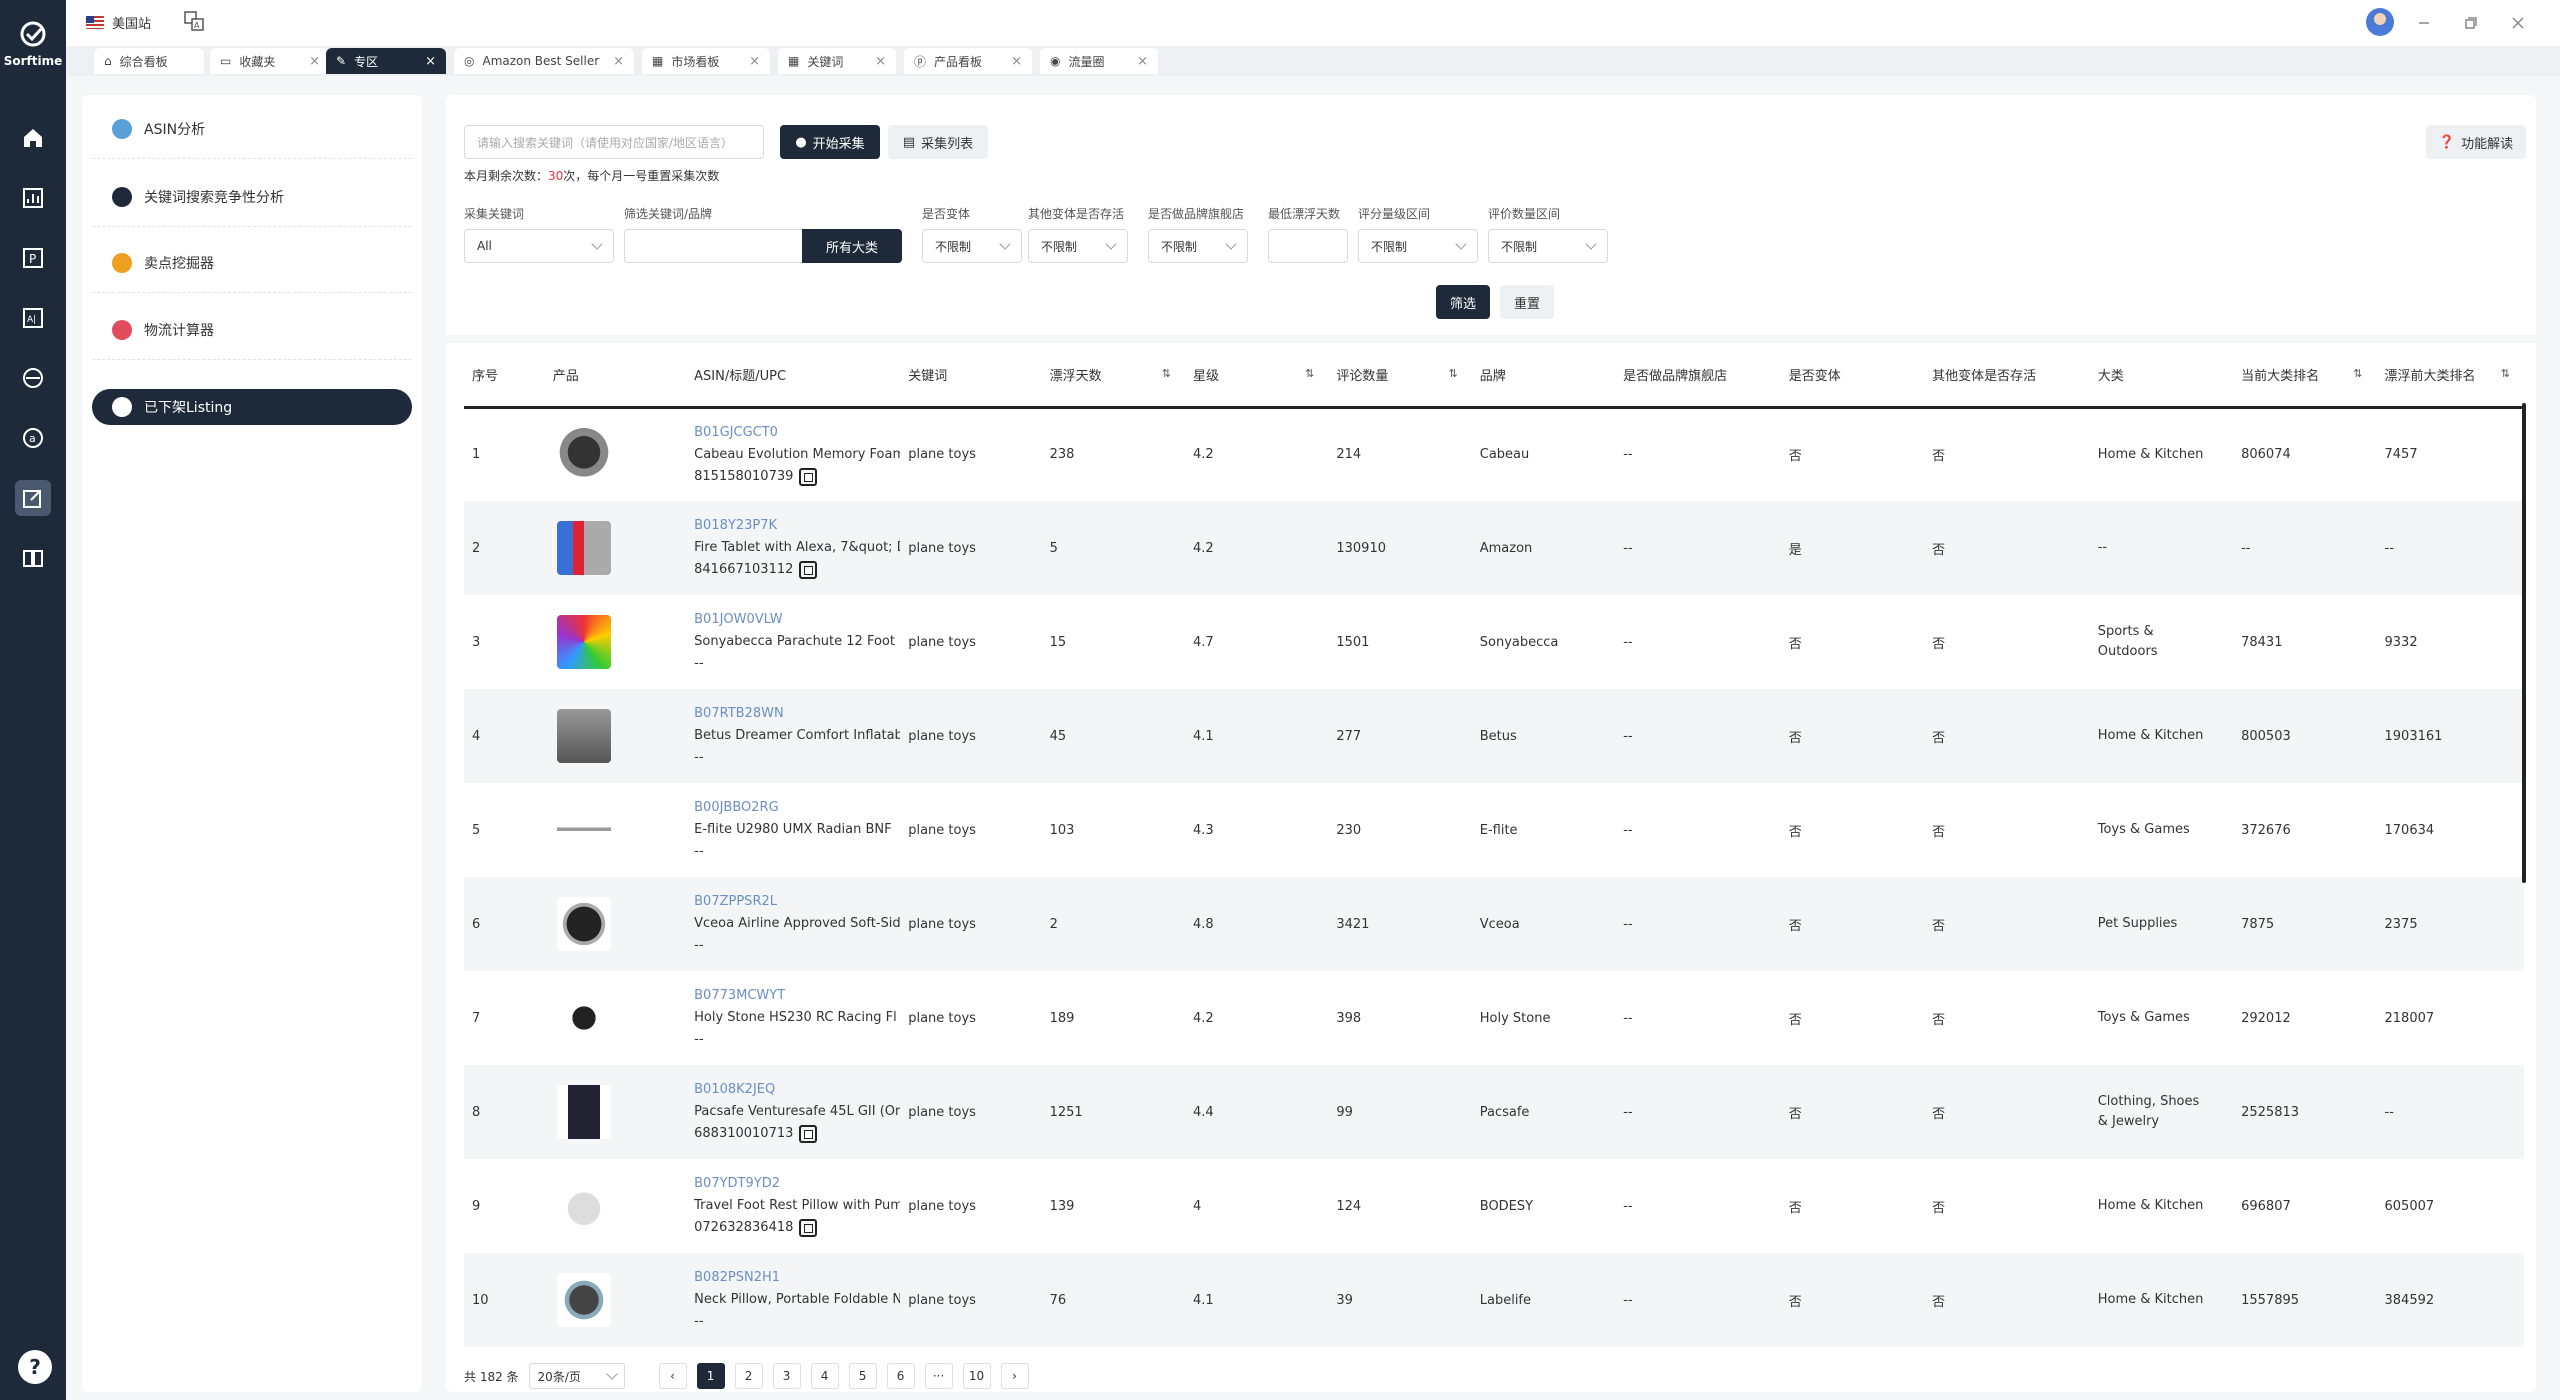 The height and width of the screenshot is (1400, 2560). What do you see at coordinates (2518, 23) in the screenshot?
I see `close-window-icon` at bounding box center [2518, 23].